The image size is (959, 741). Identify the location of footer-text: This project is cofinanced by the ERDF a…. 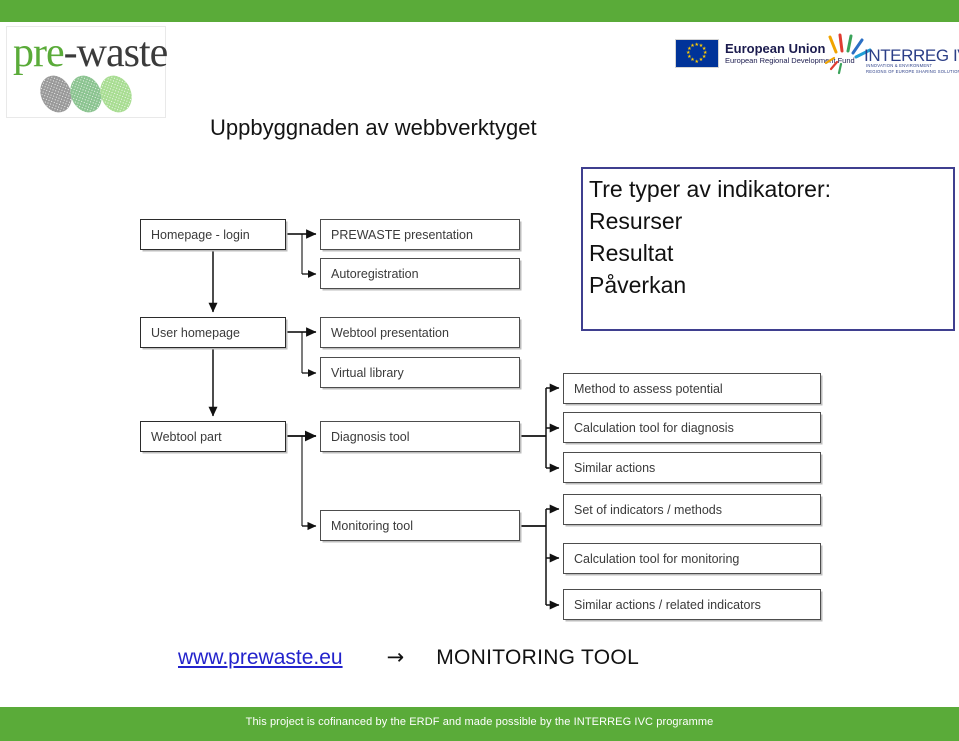
(479, 722).